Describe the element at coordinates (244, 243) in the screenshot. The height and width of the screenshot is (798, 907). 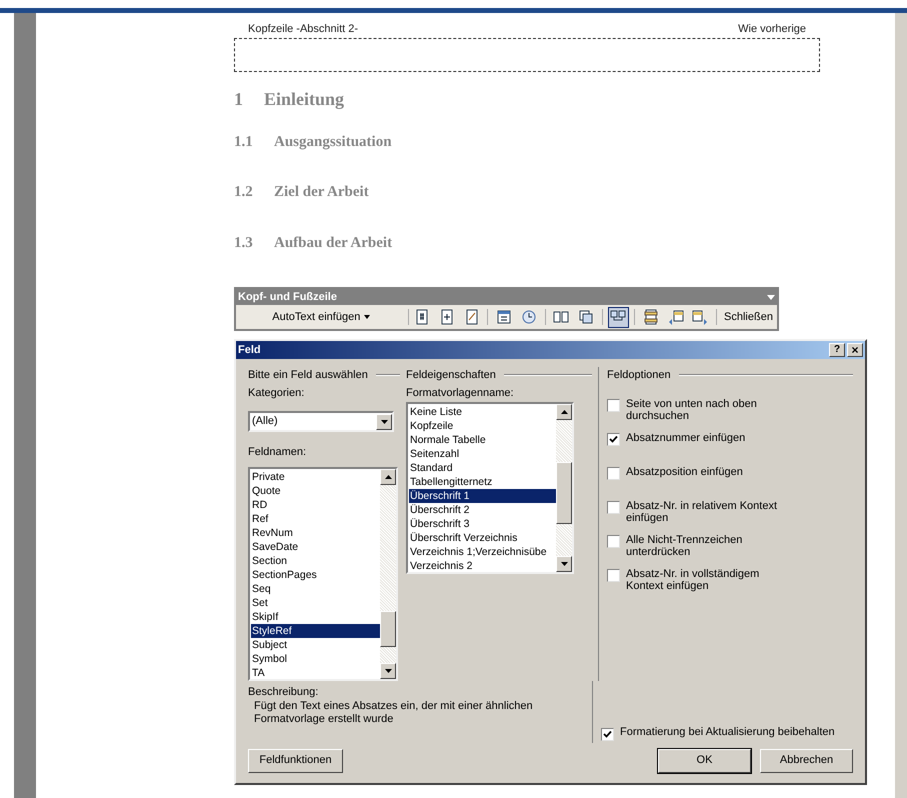
I see `heading-number: 1.3` at that location.